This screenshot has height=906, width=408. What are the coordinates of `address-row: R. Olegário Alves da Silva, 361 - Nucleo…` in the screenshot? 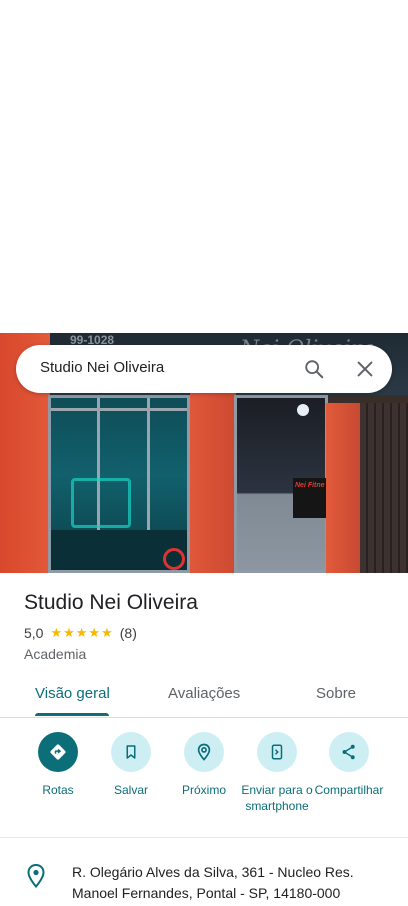 It's located at (204, 872).